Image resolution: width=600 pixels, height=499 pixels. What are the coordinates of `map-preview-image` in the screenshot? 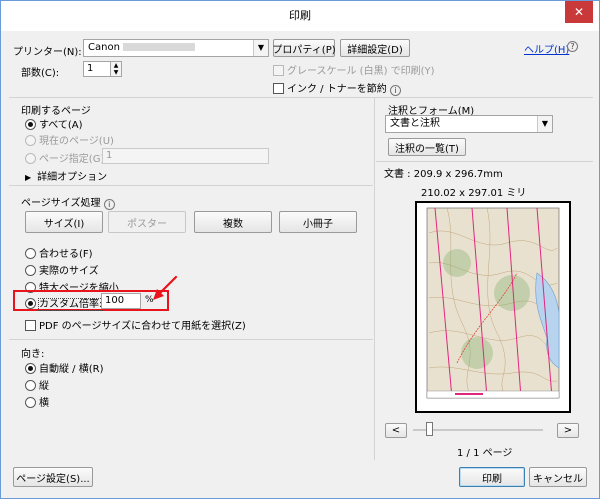 It's located at (493, 303).